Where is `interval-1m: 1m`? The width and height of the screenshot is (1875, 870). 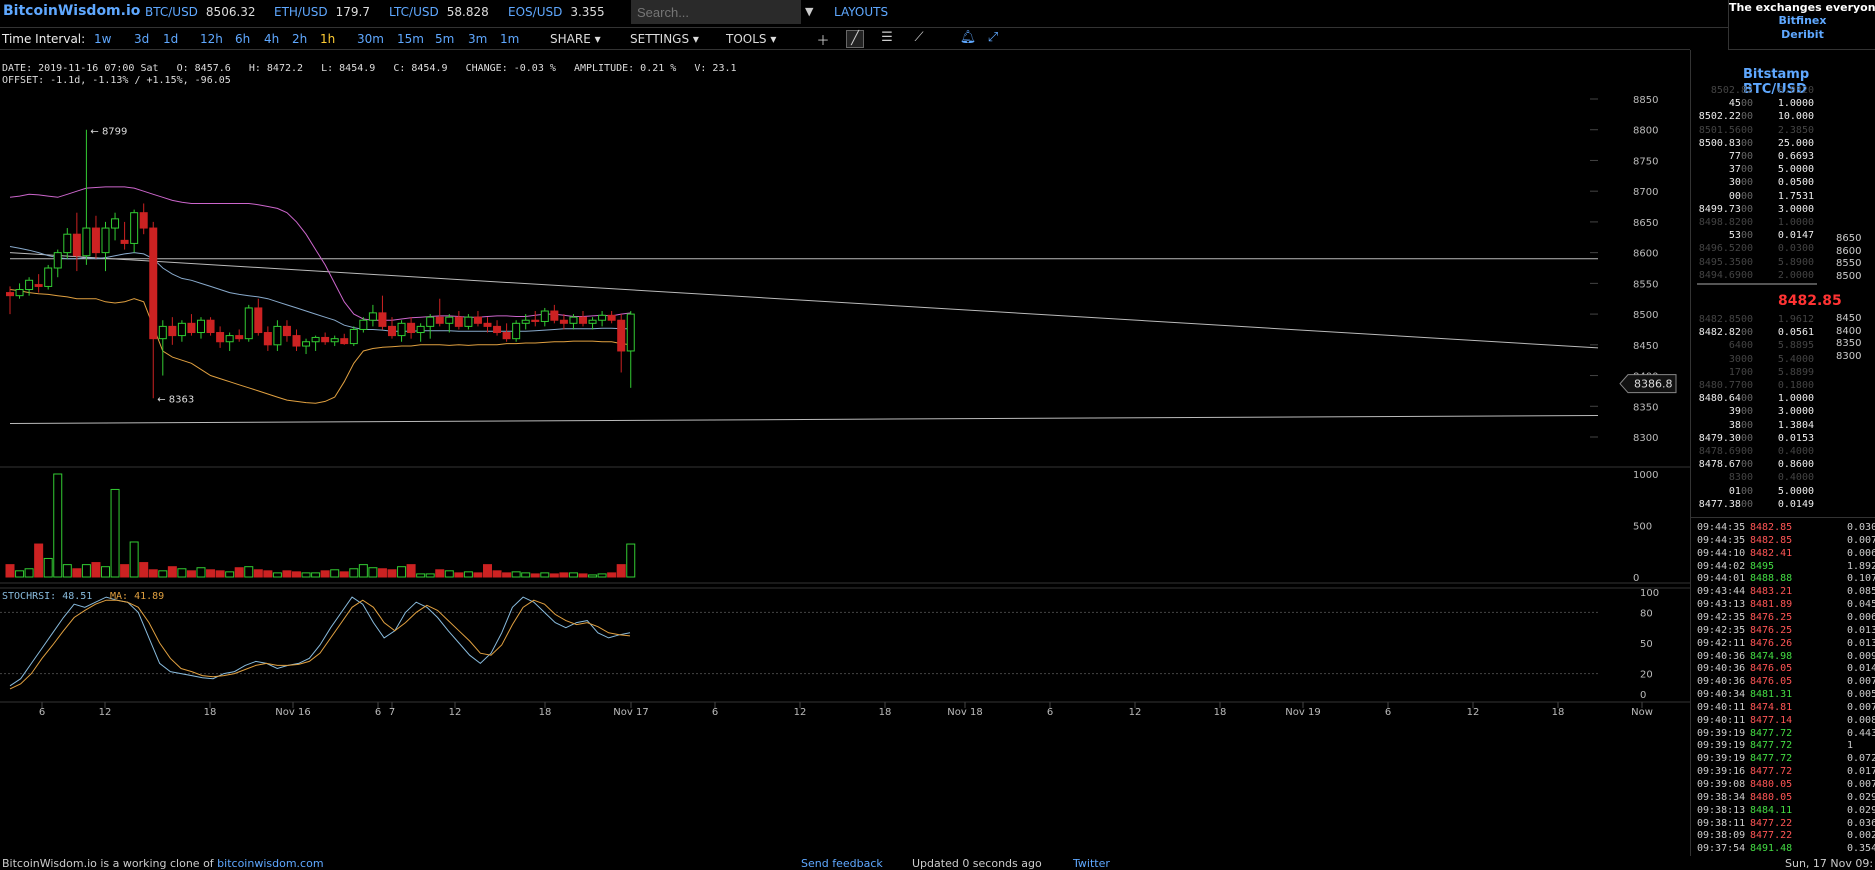 interval-1m: 1m is located at coordinates (509, 39).